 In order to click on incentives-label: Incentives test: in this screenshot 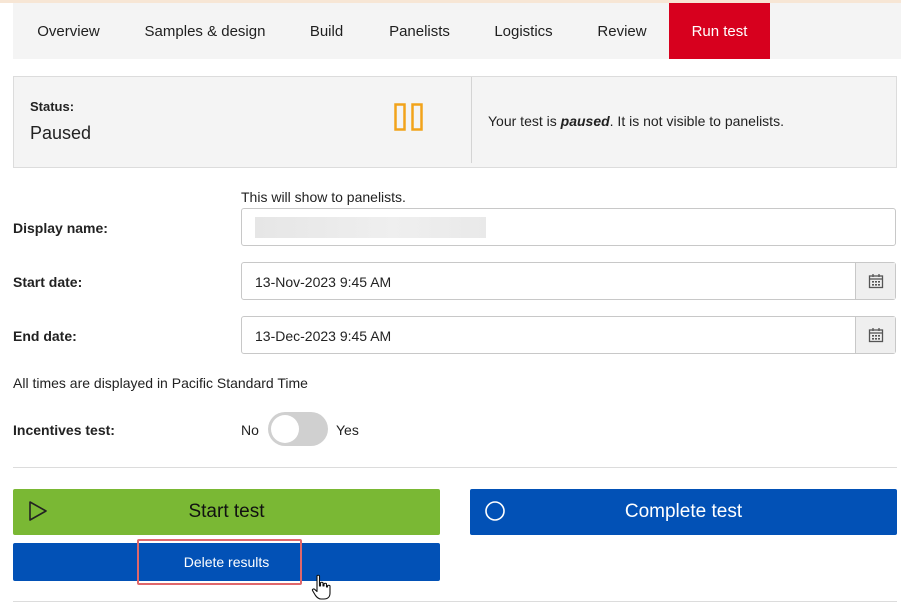, I will do `click(64, 430)`.